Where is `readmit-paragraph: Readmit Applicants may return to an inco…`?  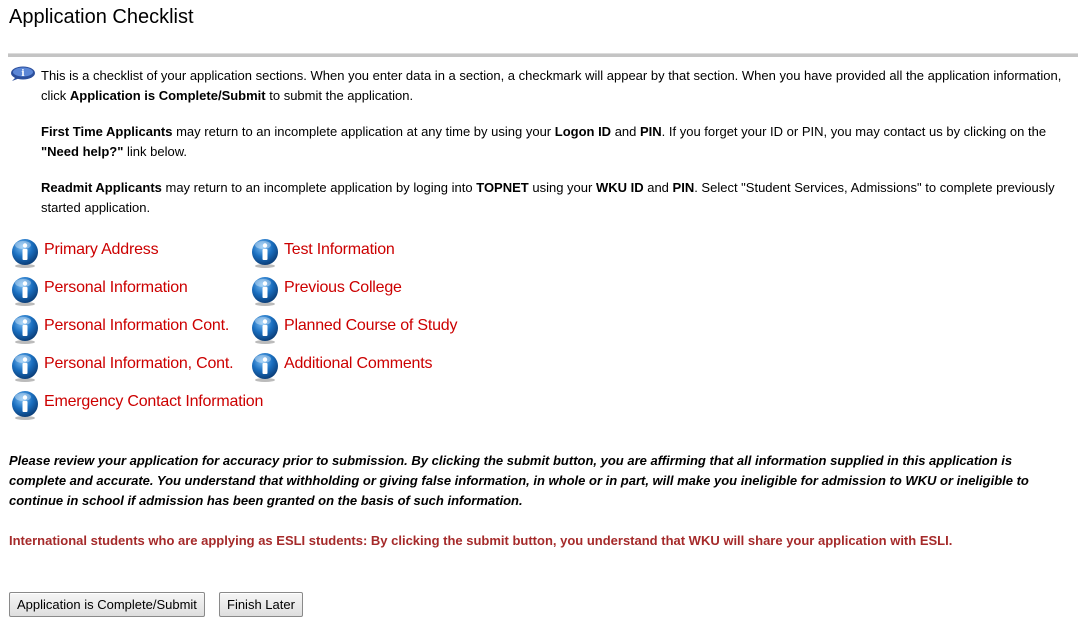
readmit-paragraph: Readmit Applicants may return to an inco… is located at coordinates (548, 197).